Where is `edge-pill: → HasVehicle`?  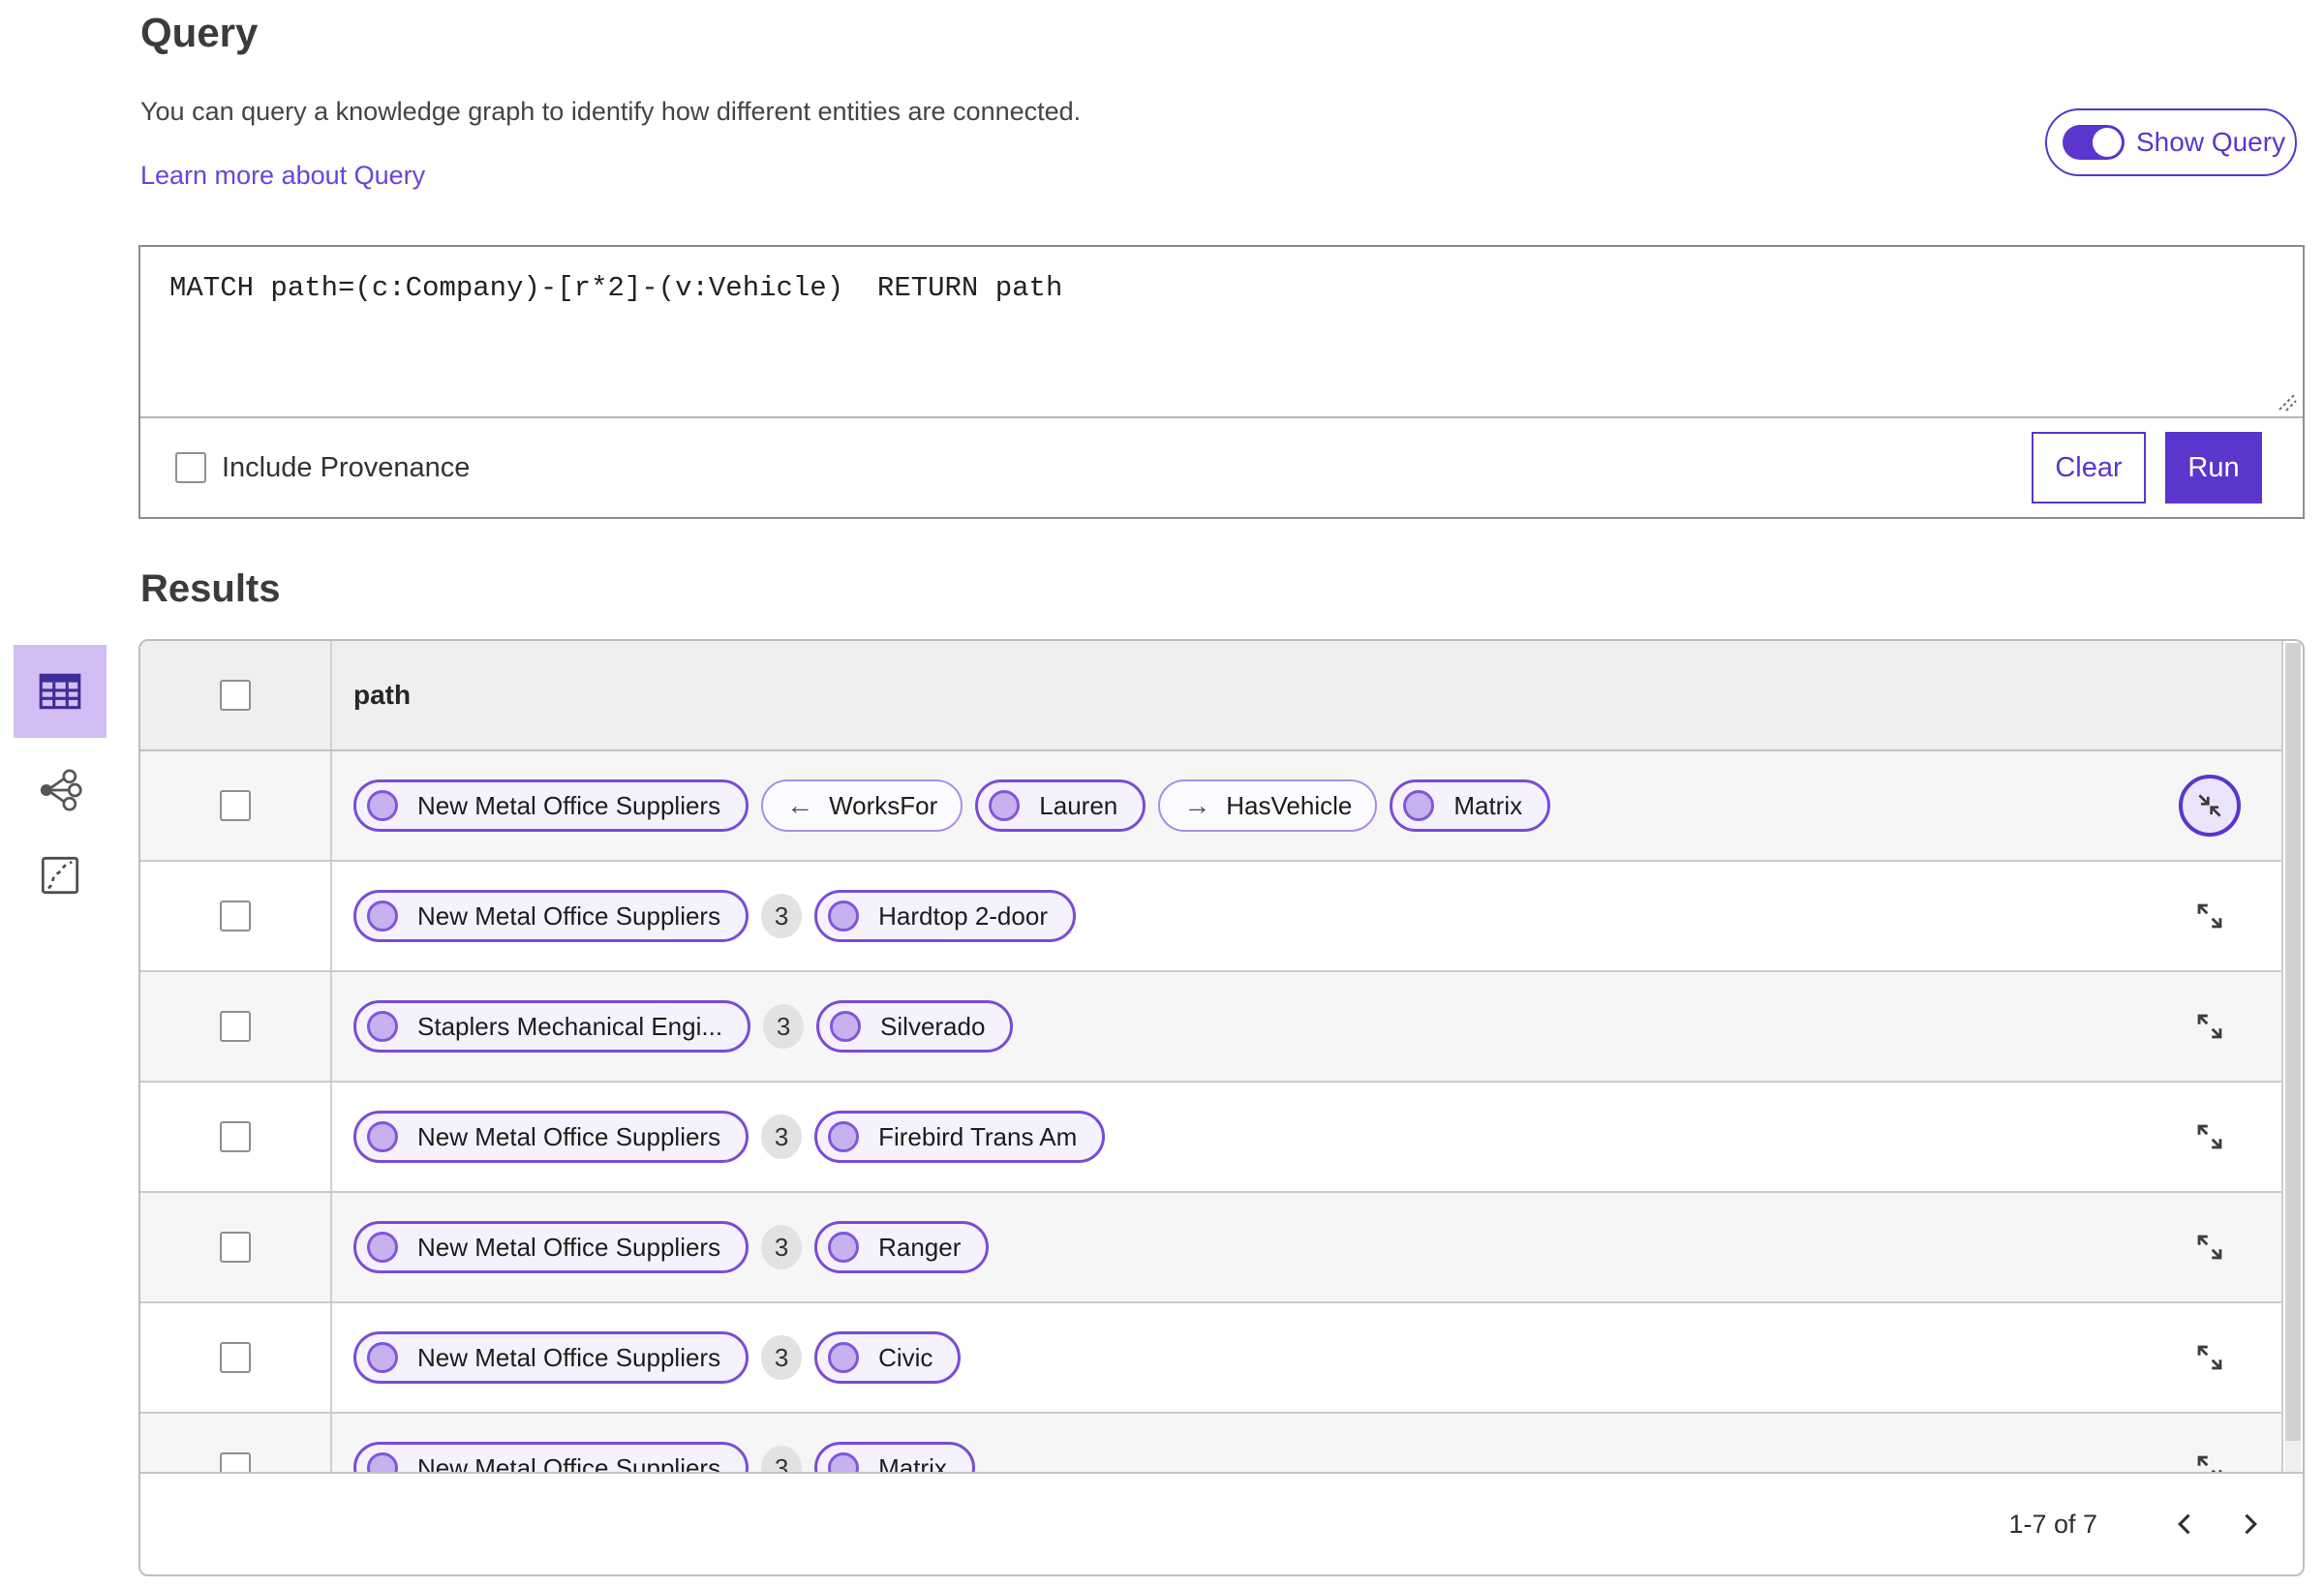 edge-pill: → HasVehicle is located at coordinates (1268, 805).